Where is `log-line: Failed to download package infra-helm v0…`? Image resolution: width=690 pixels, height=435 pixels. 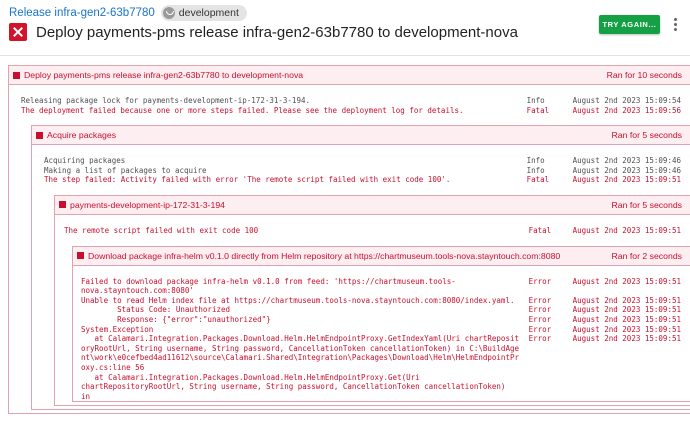 log-line: Failed to download package infra-helm v0… is located at coordinates (385, 286).